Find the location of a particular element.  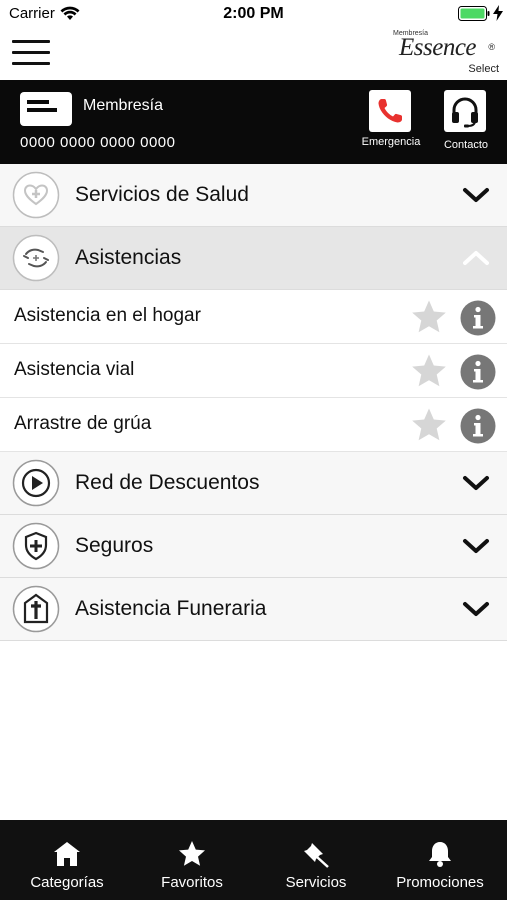

headset-icon is located at coordinates (465, 112).